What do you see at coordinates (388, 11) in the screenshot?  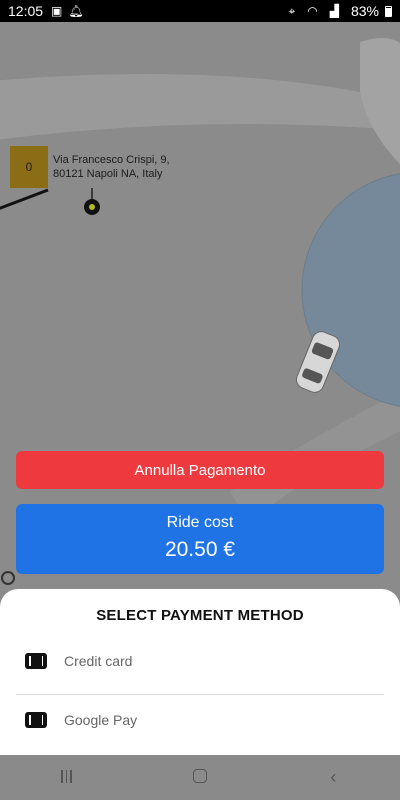 I see `battery-icon` at bounding box center [388, 11].